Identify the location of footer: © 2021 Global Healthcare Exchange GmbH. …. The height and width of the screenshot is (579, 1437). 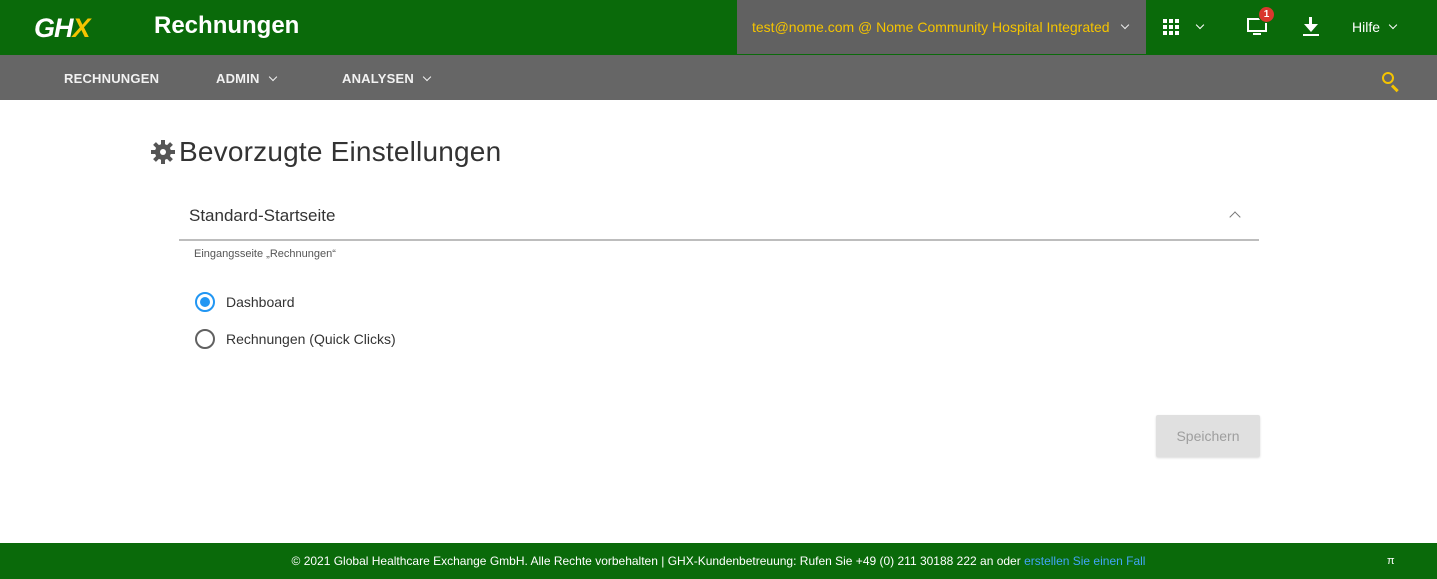
(718, 561).